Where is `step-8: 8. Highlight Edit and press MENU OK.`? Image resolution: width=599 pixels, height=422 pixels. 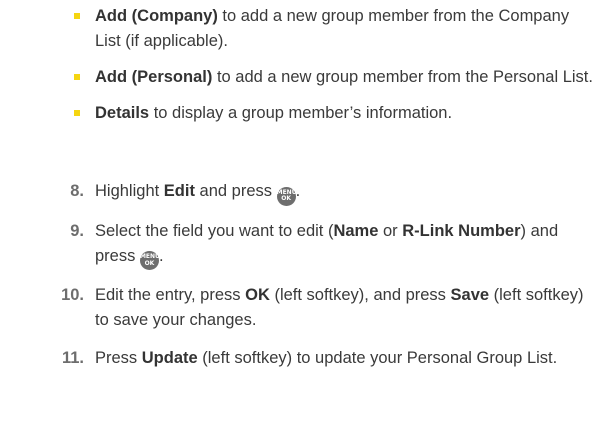 step-8: 8. Highlight Edit and press MENU OK. is located at coordinates (299, 192).